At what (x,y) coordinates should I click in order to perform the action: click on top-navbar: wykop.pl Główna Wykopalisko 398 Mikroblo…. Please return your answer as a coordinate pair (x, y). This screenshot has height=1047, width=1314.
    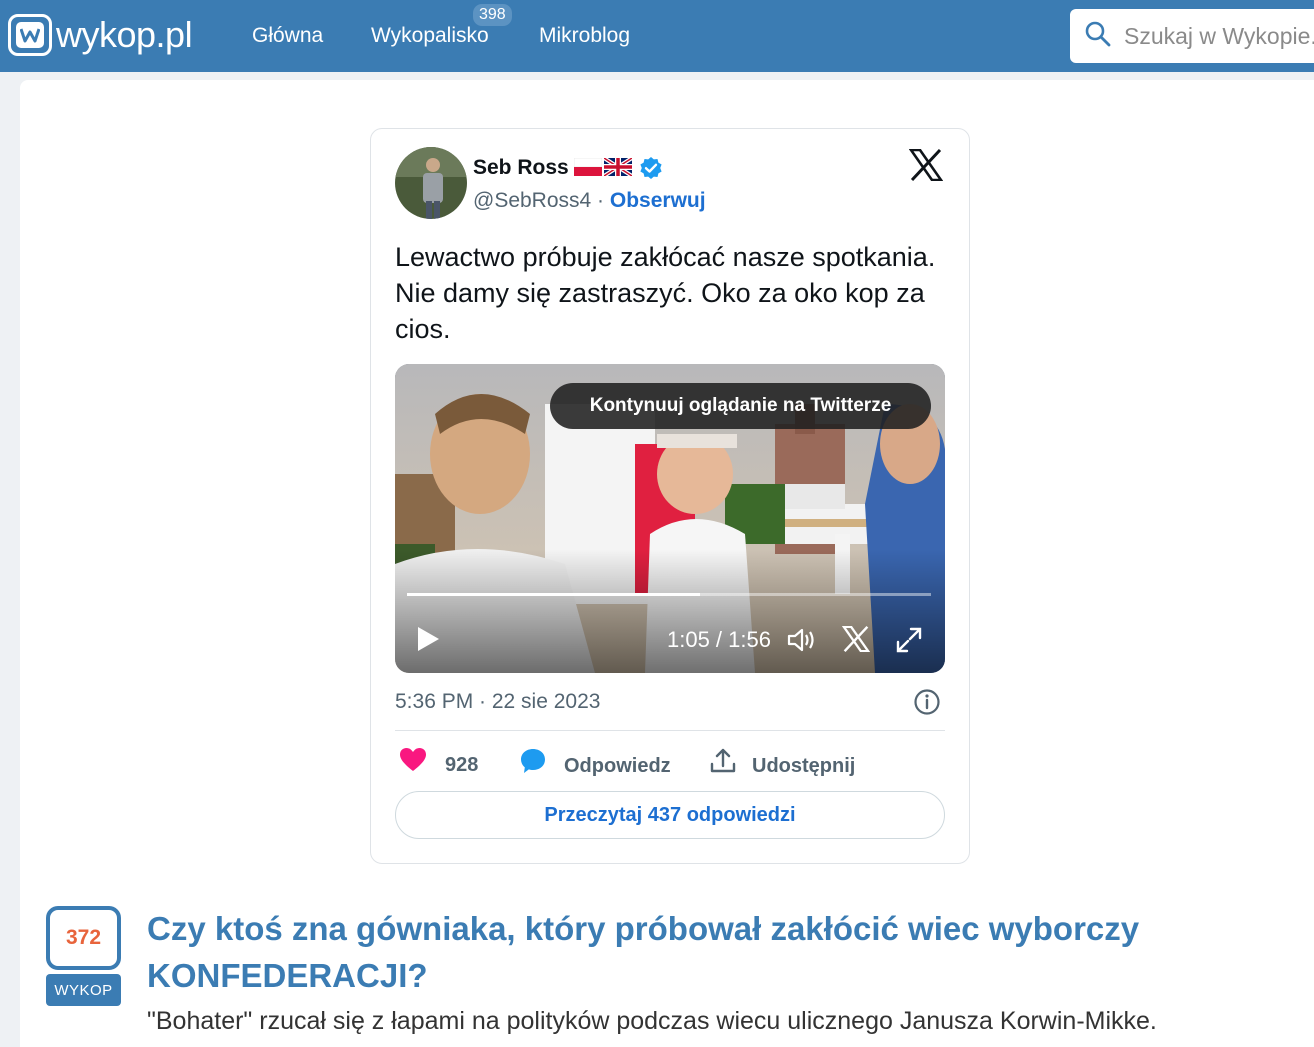
    Looking at the image, I should click on (657, 36).